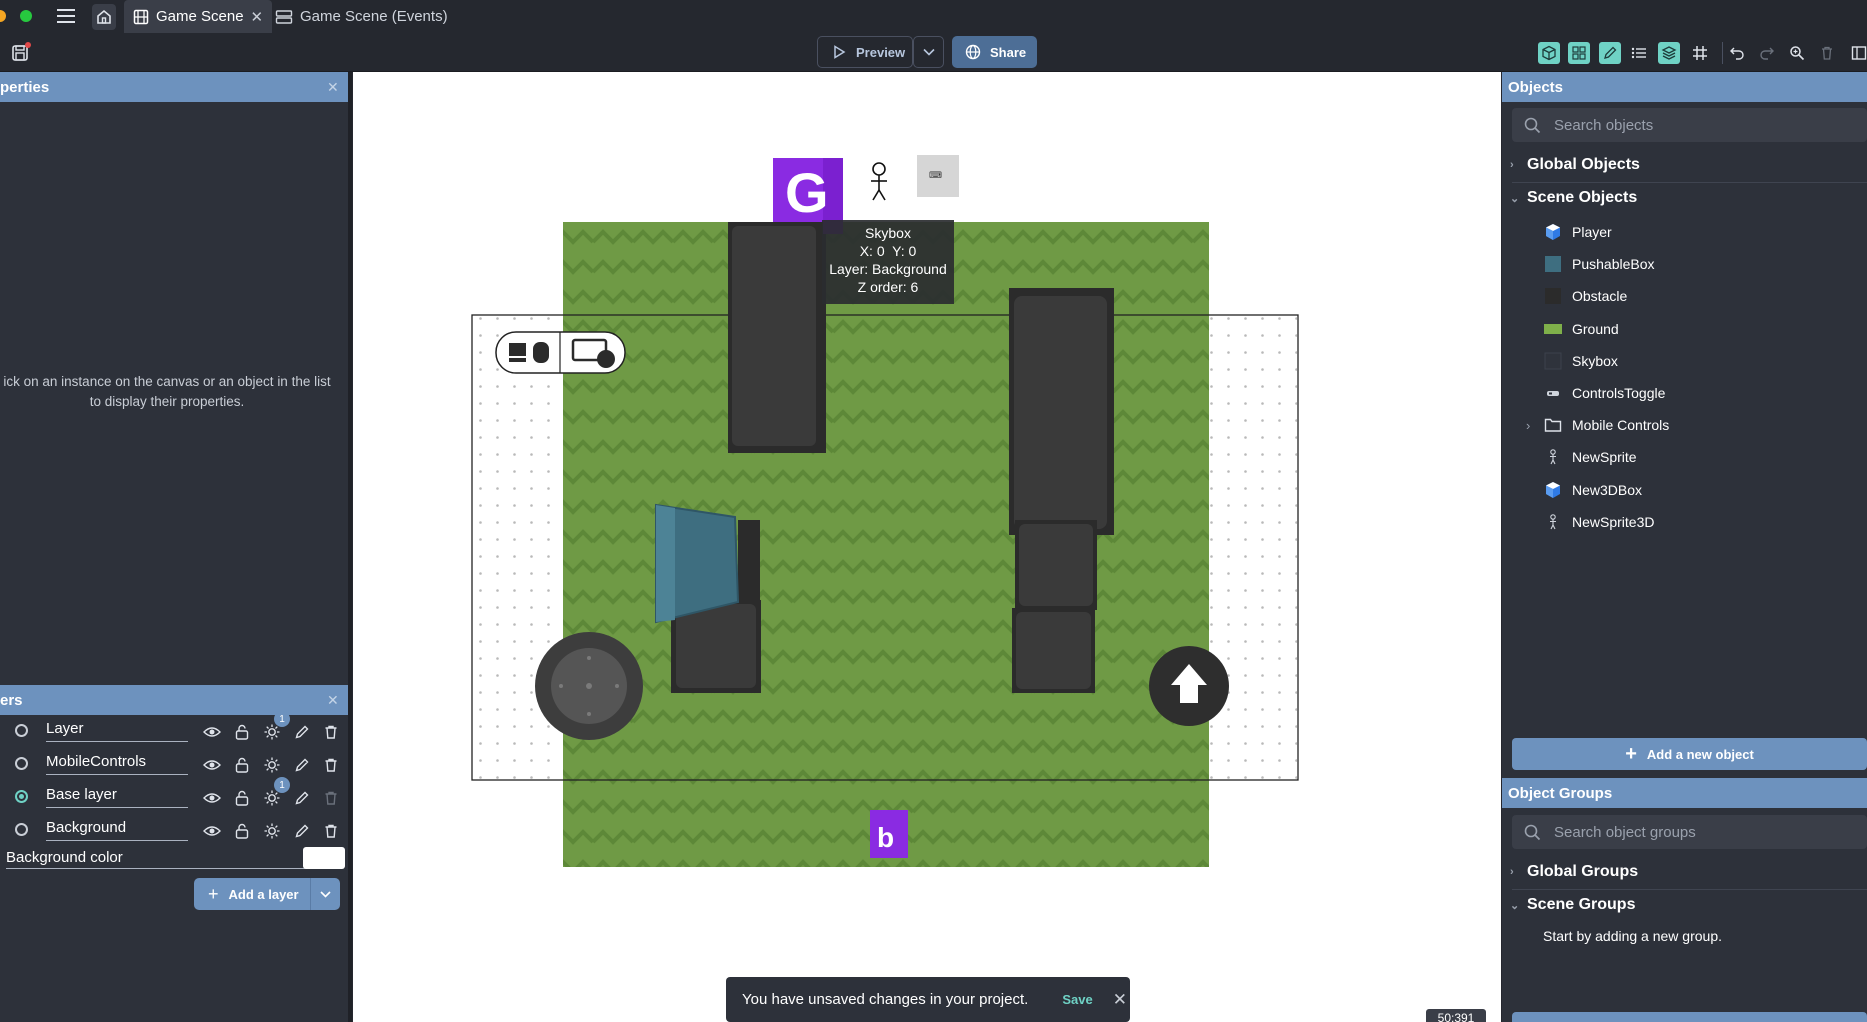 The width and height of the screenshot is (1867, 1022). I want to click on zoom-icon, so click(1797, 53).